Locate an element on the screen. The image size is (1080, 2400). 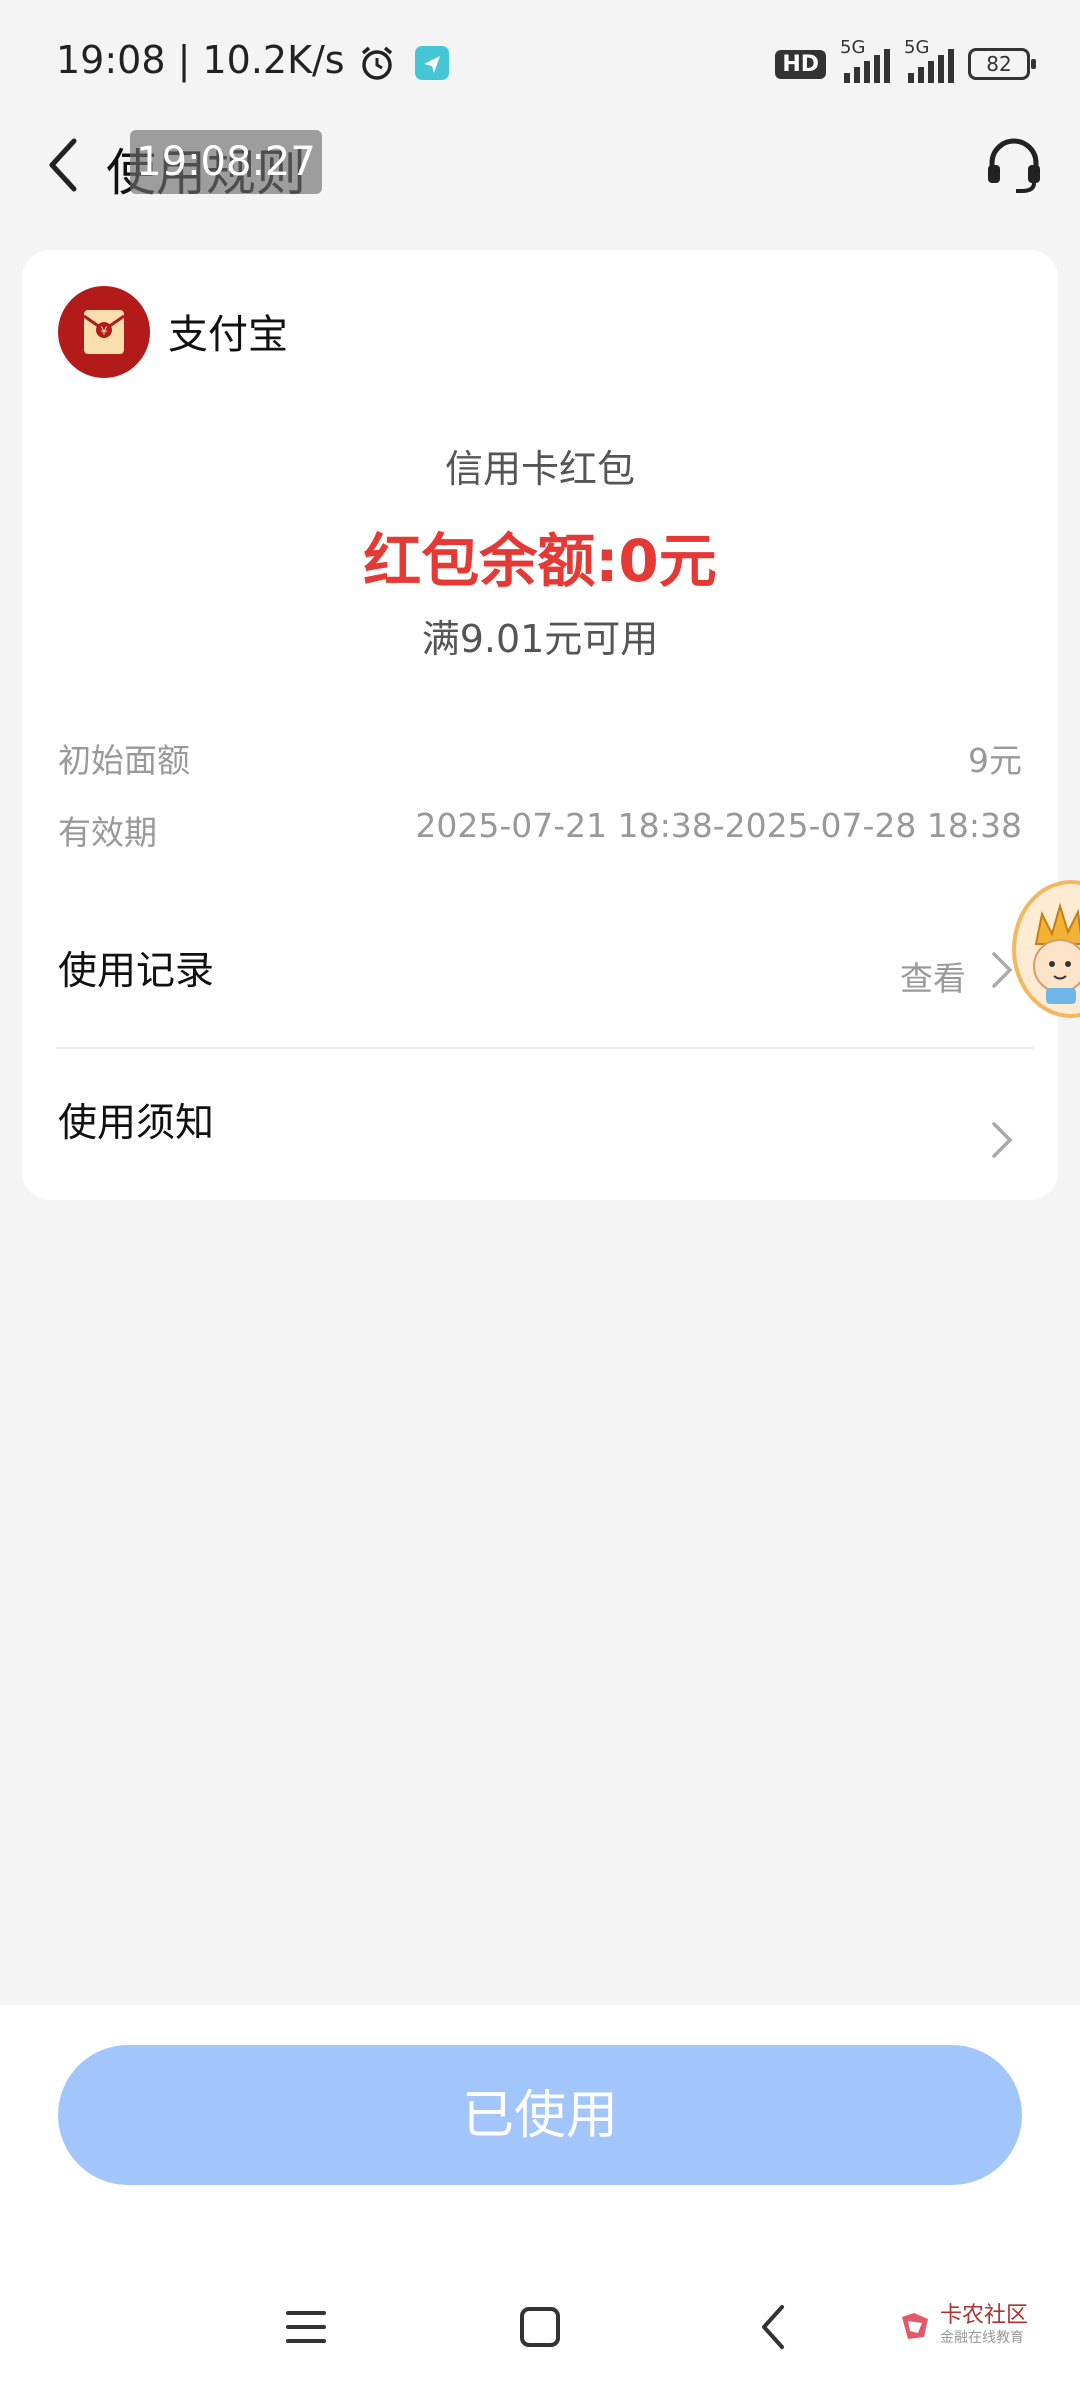
status-indicators: HD 5G 5G 82 is located at coordinates (905, 61).